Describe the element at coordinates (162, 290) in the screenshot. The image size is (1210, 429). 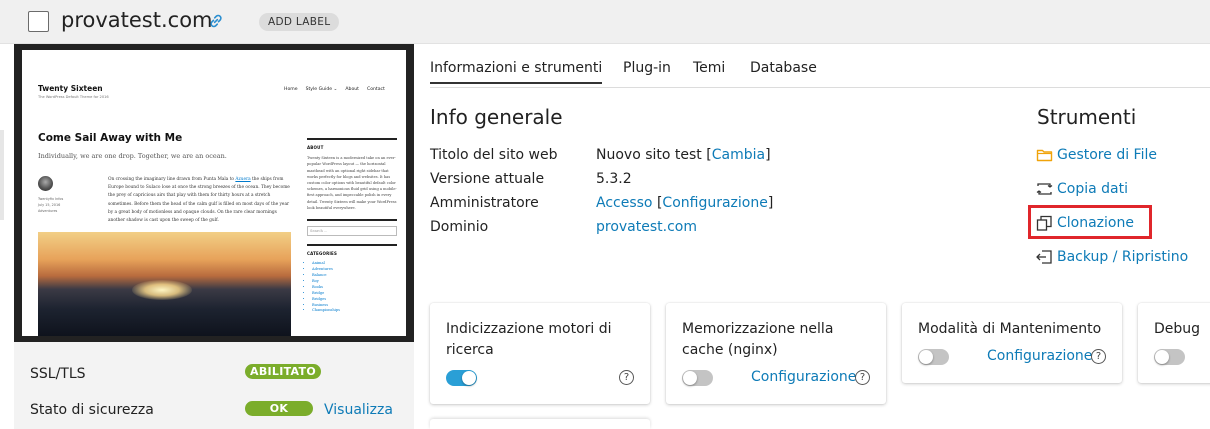
I see `preview-sun` at that location.